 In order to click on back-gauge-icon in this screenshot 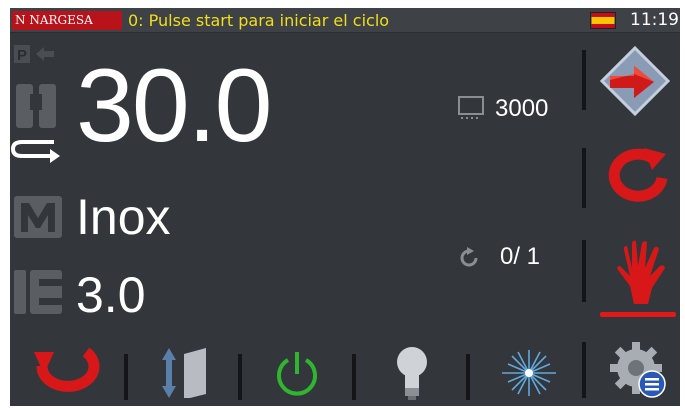, I will do `click(36, 125)`.